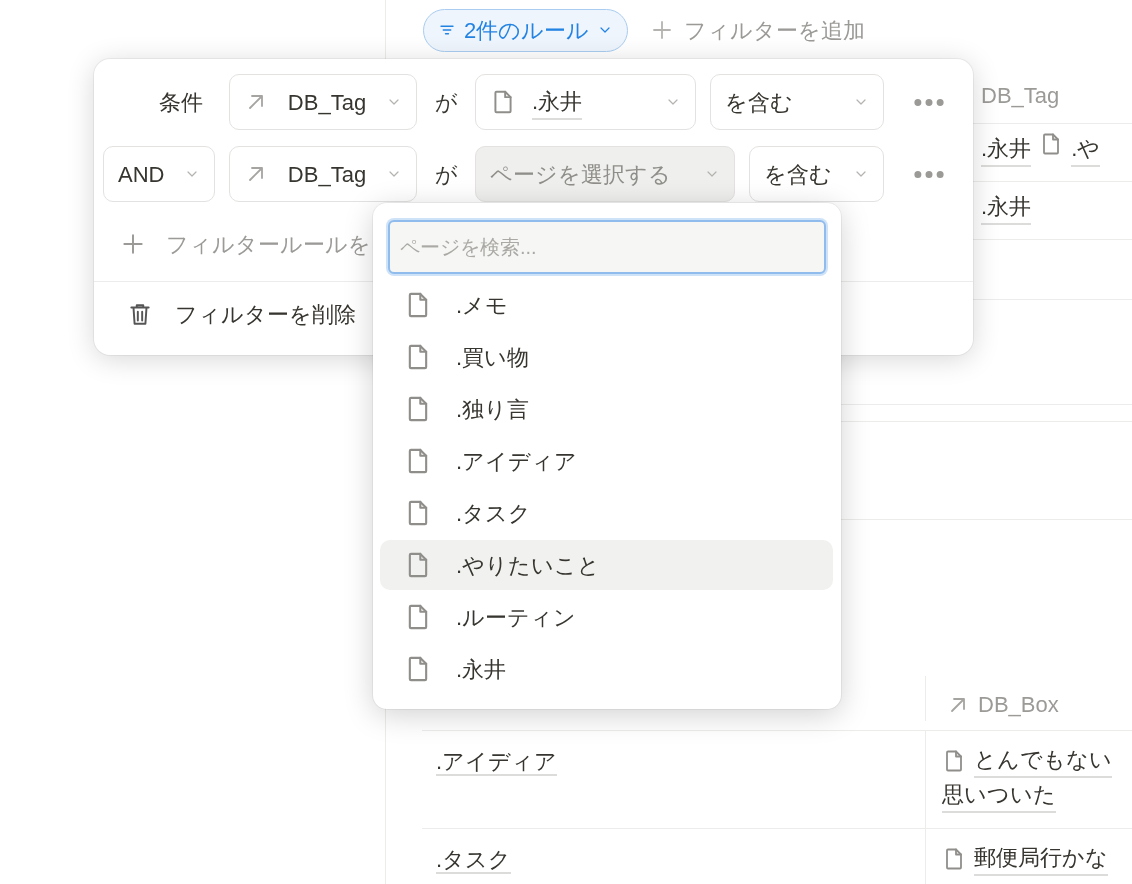 Image resolution: width=1132 pixels, height=884 pixels. Describe the element at coordinates (999, 795) in the screenshot. I see `relation-link: 思いついた` at that location.